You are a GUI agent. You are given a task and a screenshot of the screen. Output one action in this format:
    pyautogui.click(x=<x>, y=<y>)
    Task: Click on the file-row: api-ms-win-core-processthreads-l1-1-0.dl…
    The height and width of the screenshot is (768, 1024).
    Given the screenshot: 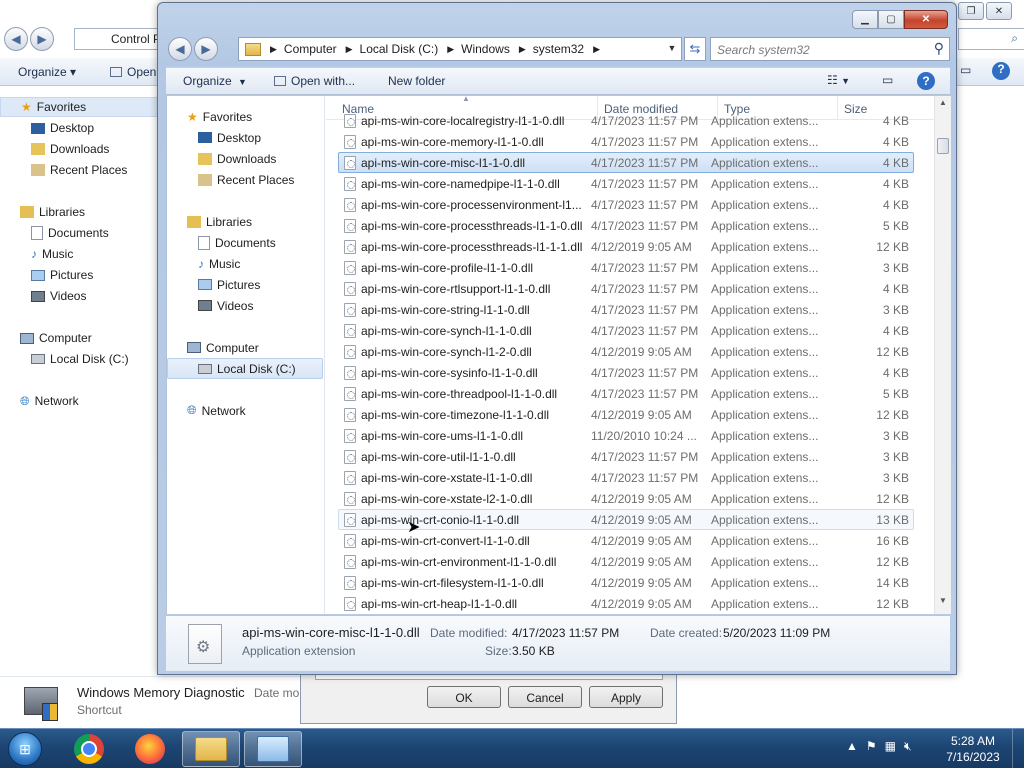 What is the action you would take?
    pyautogui.click(x=626, y=225)
    